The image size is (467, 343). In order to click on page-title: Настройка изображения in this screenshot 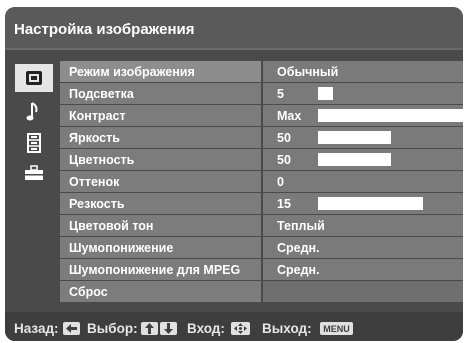, I will do `click(104, 29)`.